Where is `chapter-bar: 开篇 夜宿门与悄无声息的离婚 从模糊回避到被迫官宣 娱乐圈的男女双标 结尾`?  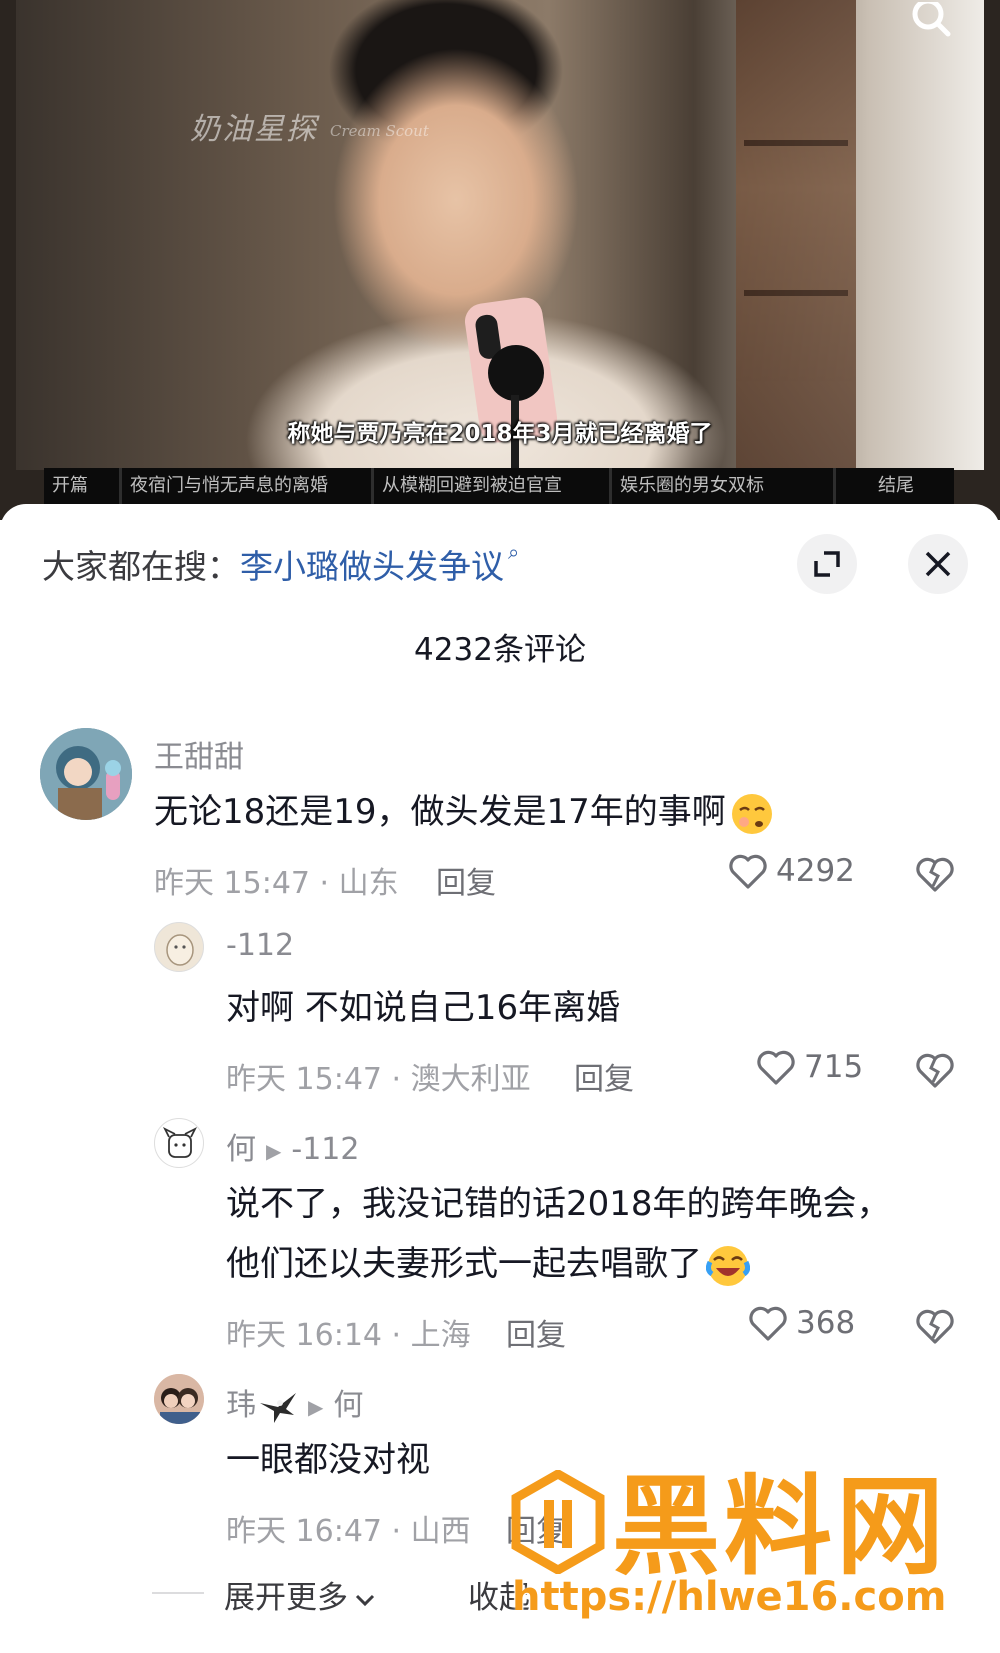 chapter-bar: 开篇 夜宿门与悄无声息的离婚 从模糊回避到被迫官宣 娱乐圈的男女双标 结尾 is located at coordinates (499, 486).